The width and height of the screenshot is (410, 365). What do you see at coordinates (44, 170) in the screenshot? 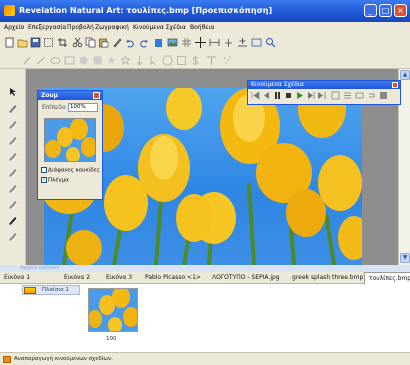
I see `checkbox-transparent-dots` at bounding box center [44, 170].